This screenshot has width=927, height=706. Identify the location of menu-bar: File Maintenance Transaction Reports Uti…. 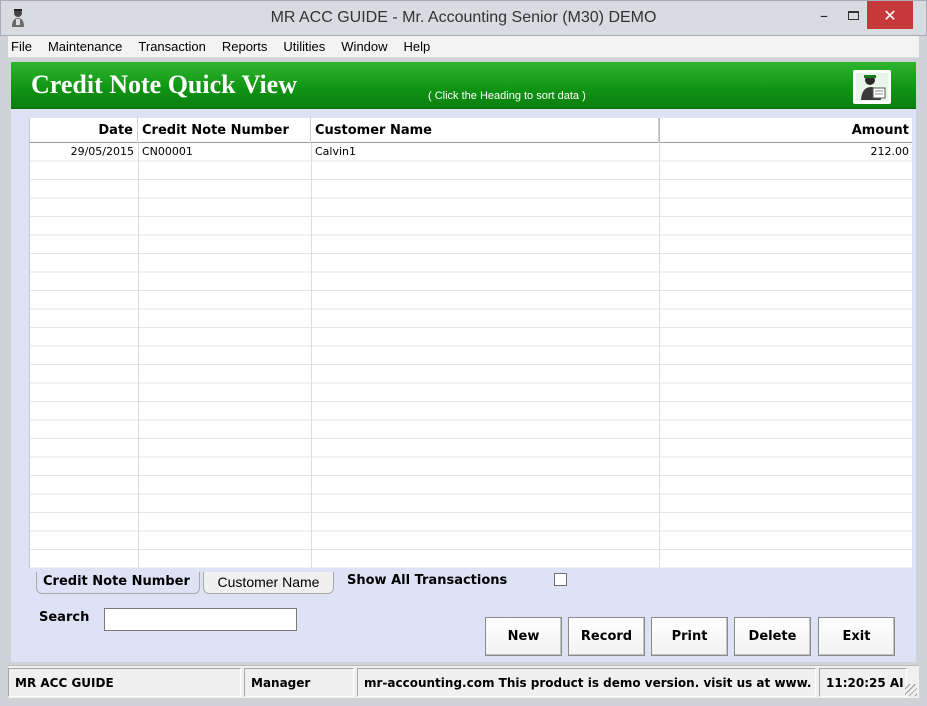
(463, 47).